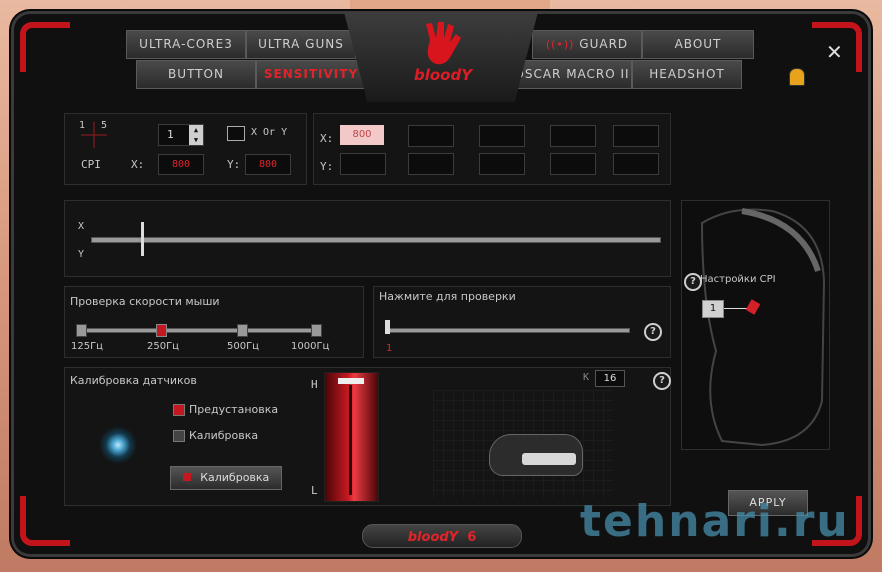 Image resolution: width=882 pixels, height=572 pixels. I want to click on k-label: K, so click(586, 377).